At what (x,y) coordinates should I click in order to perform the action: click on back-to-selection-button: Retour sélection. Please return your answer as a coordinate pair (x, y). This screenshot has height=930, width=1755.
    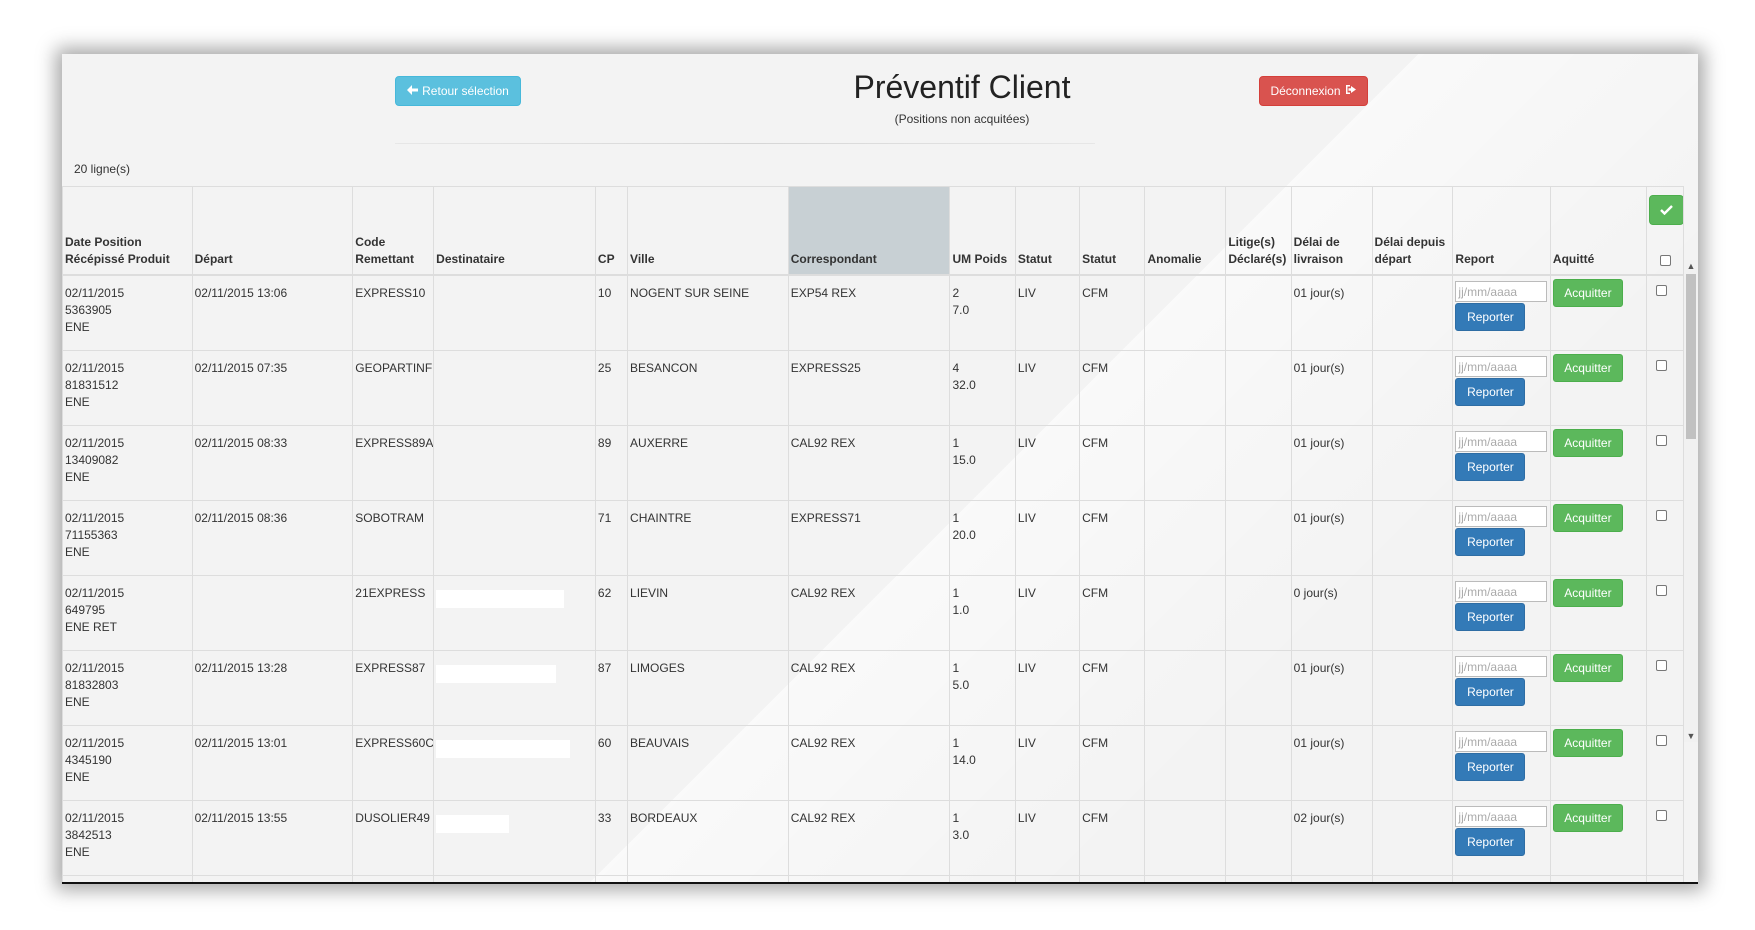
    Looking at the image, I should click on (458, 91).